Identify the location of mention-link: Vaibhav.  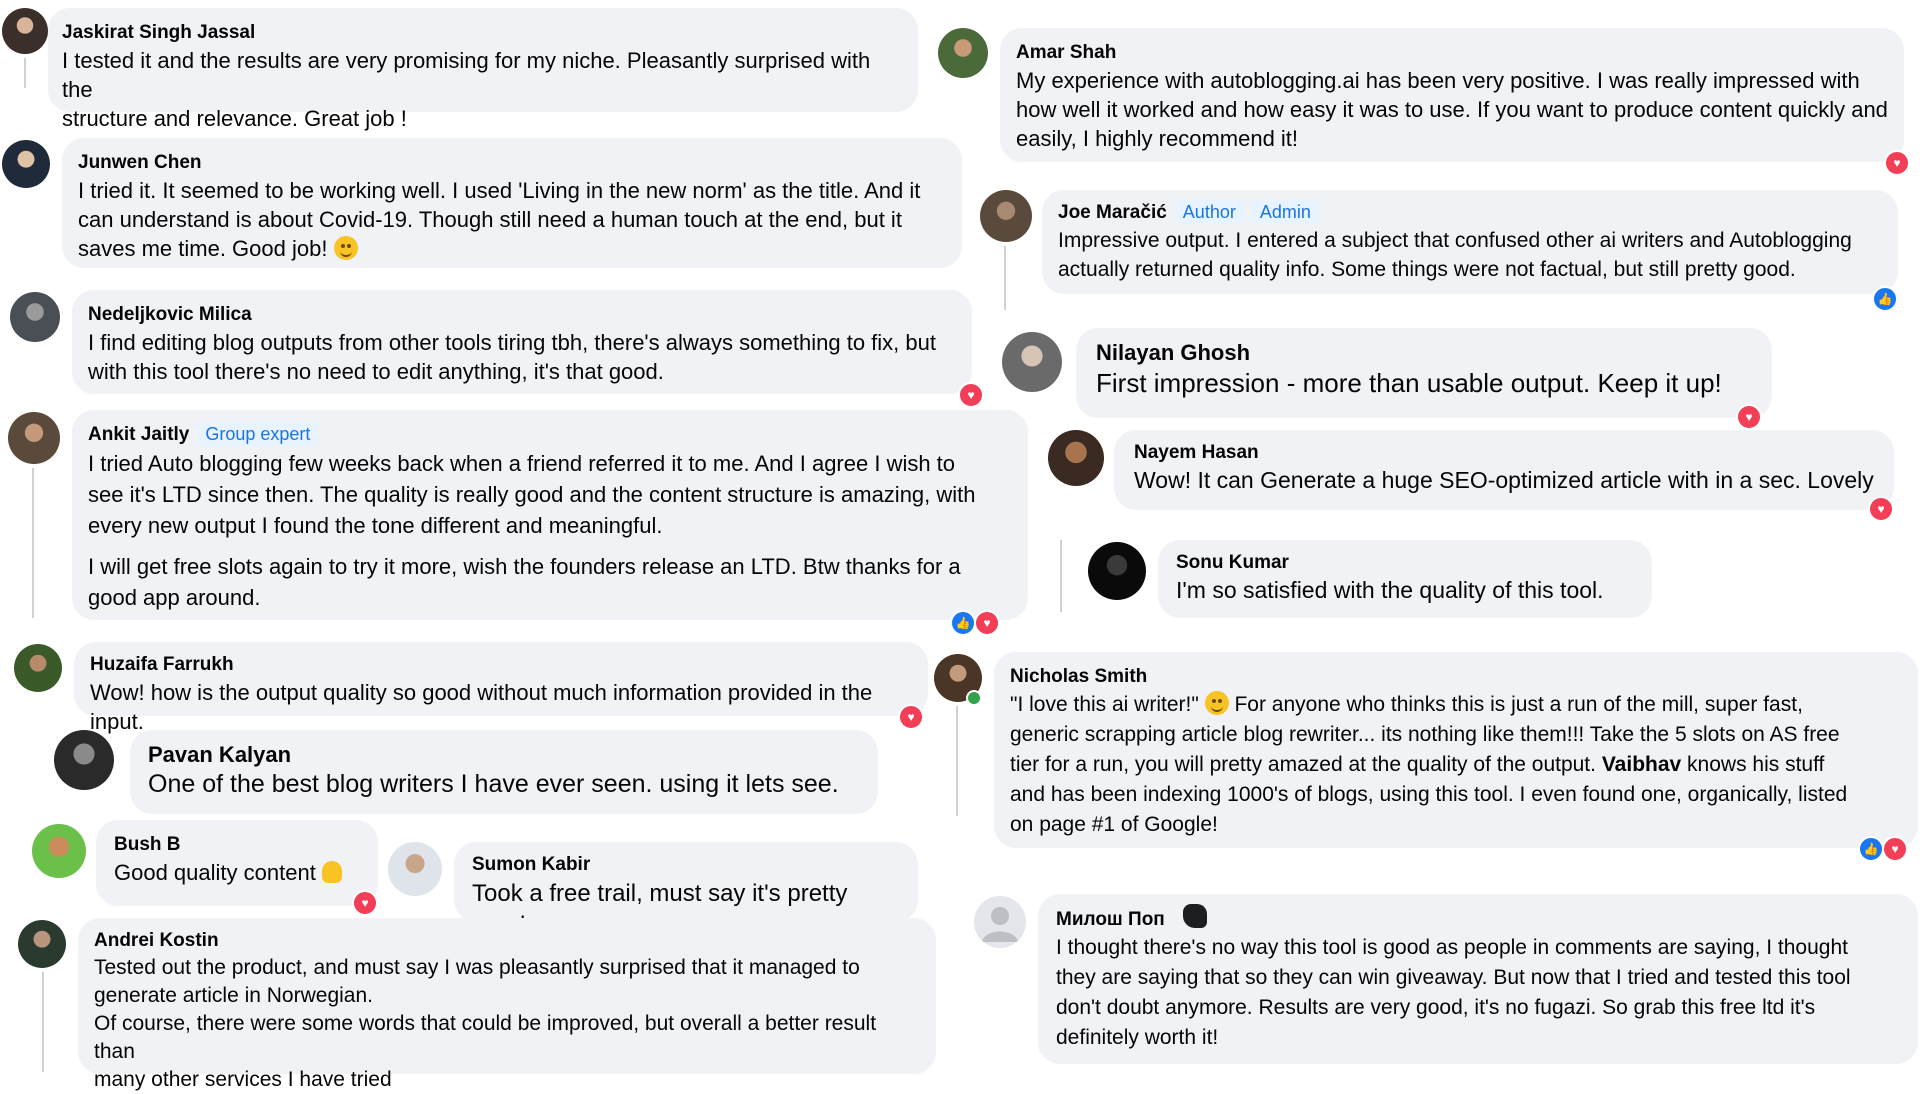
(1641, 764).